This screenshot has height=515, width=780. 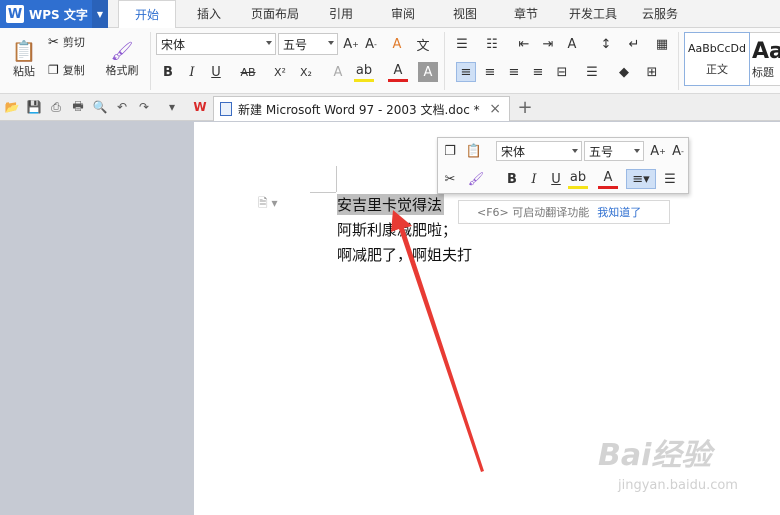 I want to click on style-heading: Aa 标题, so click(x=765, y=59).